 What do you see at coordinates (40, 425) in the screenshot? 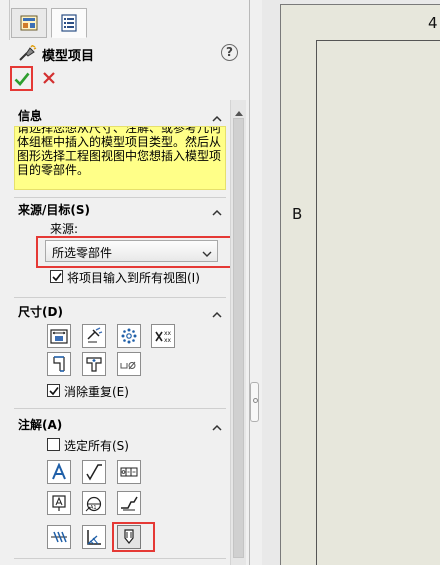
I see `section-title-annotations: 注解(A)` at bounding box center [40, 425].